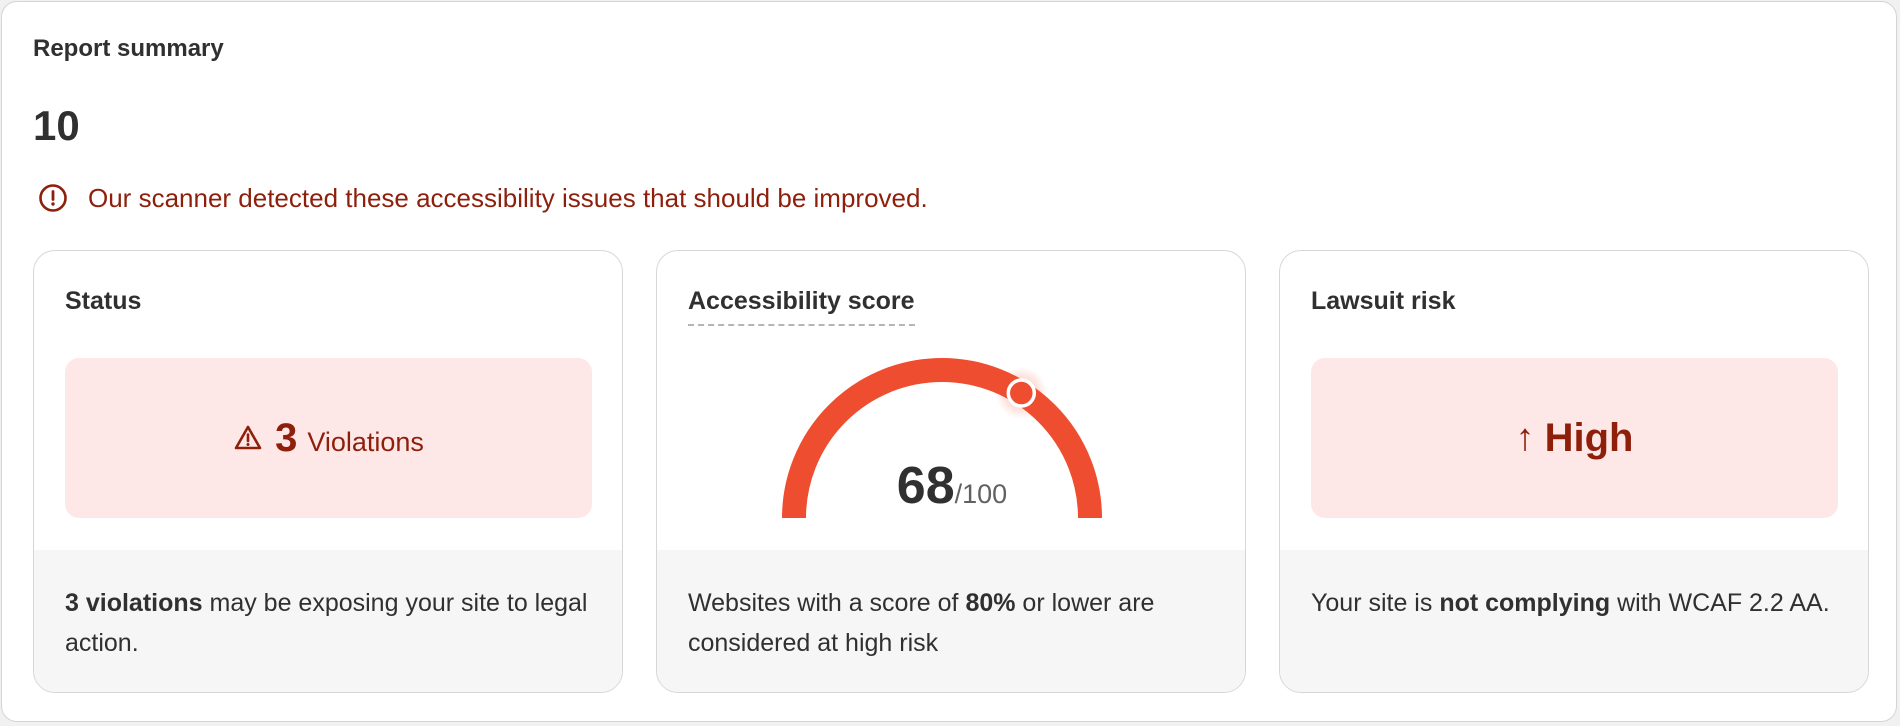 The image size is (1900, 726). What do you see at coordinates (53, 198) in the screenshot?
I see `alert-circle-icon` at bounding box center [53, 198].